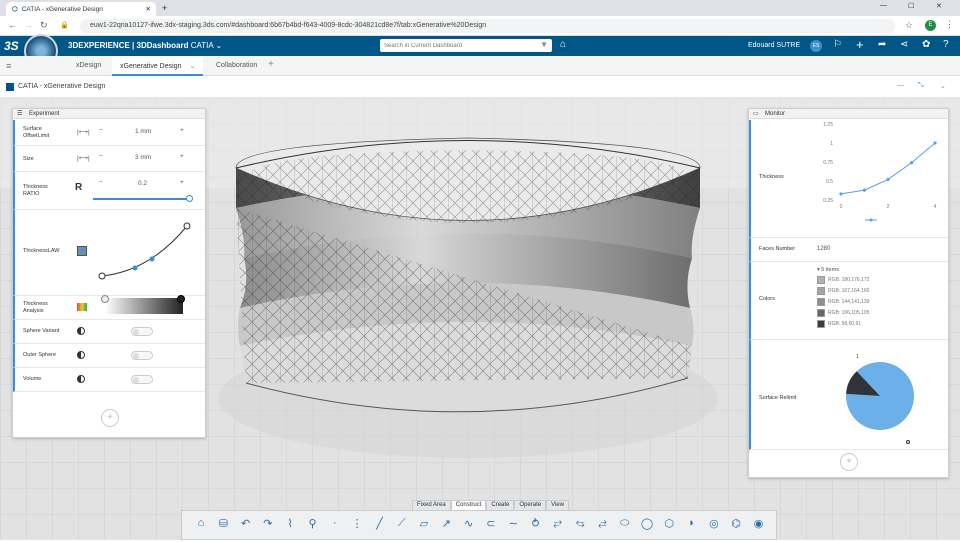 This screenshot has height=542, width=960. I want to click on close-window-icon: ✕, so click(939, 6).